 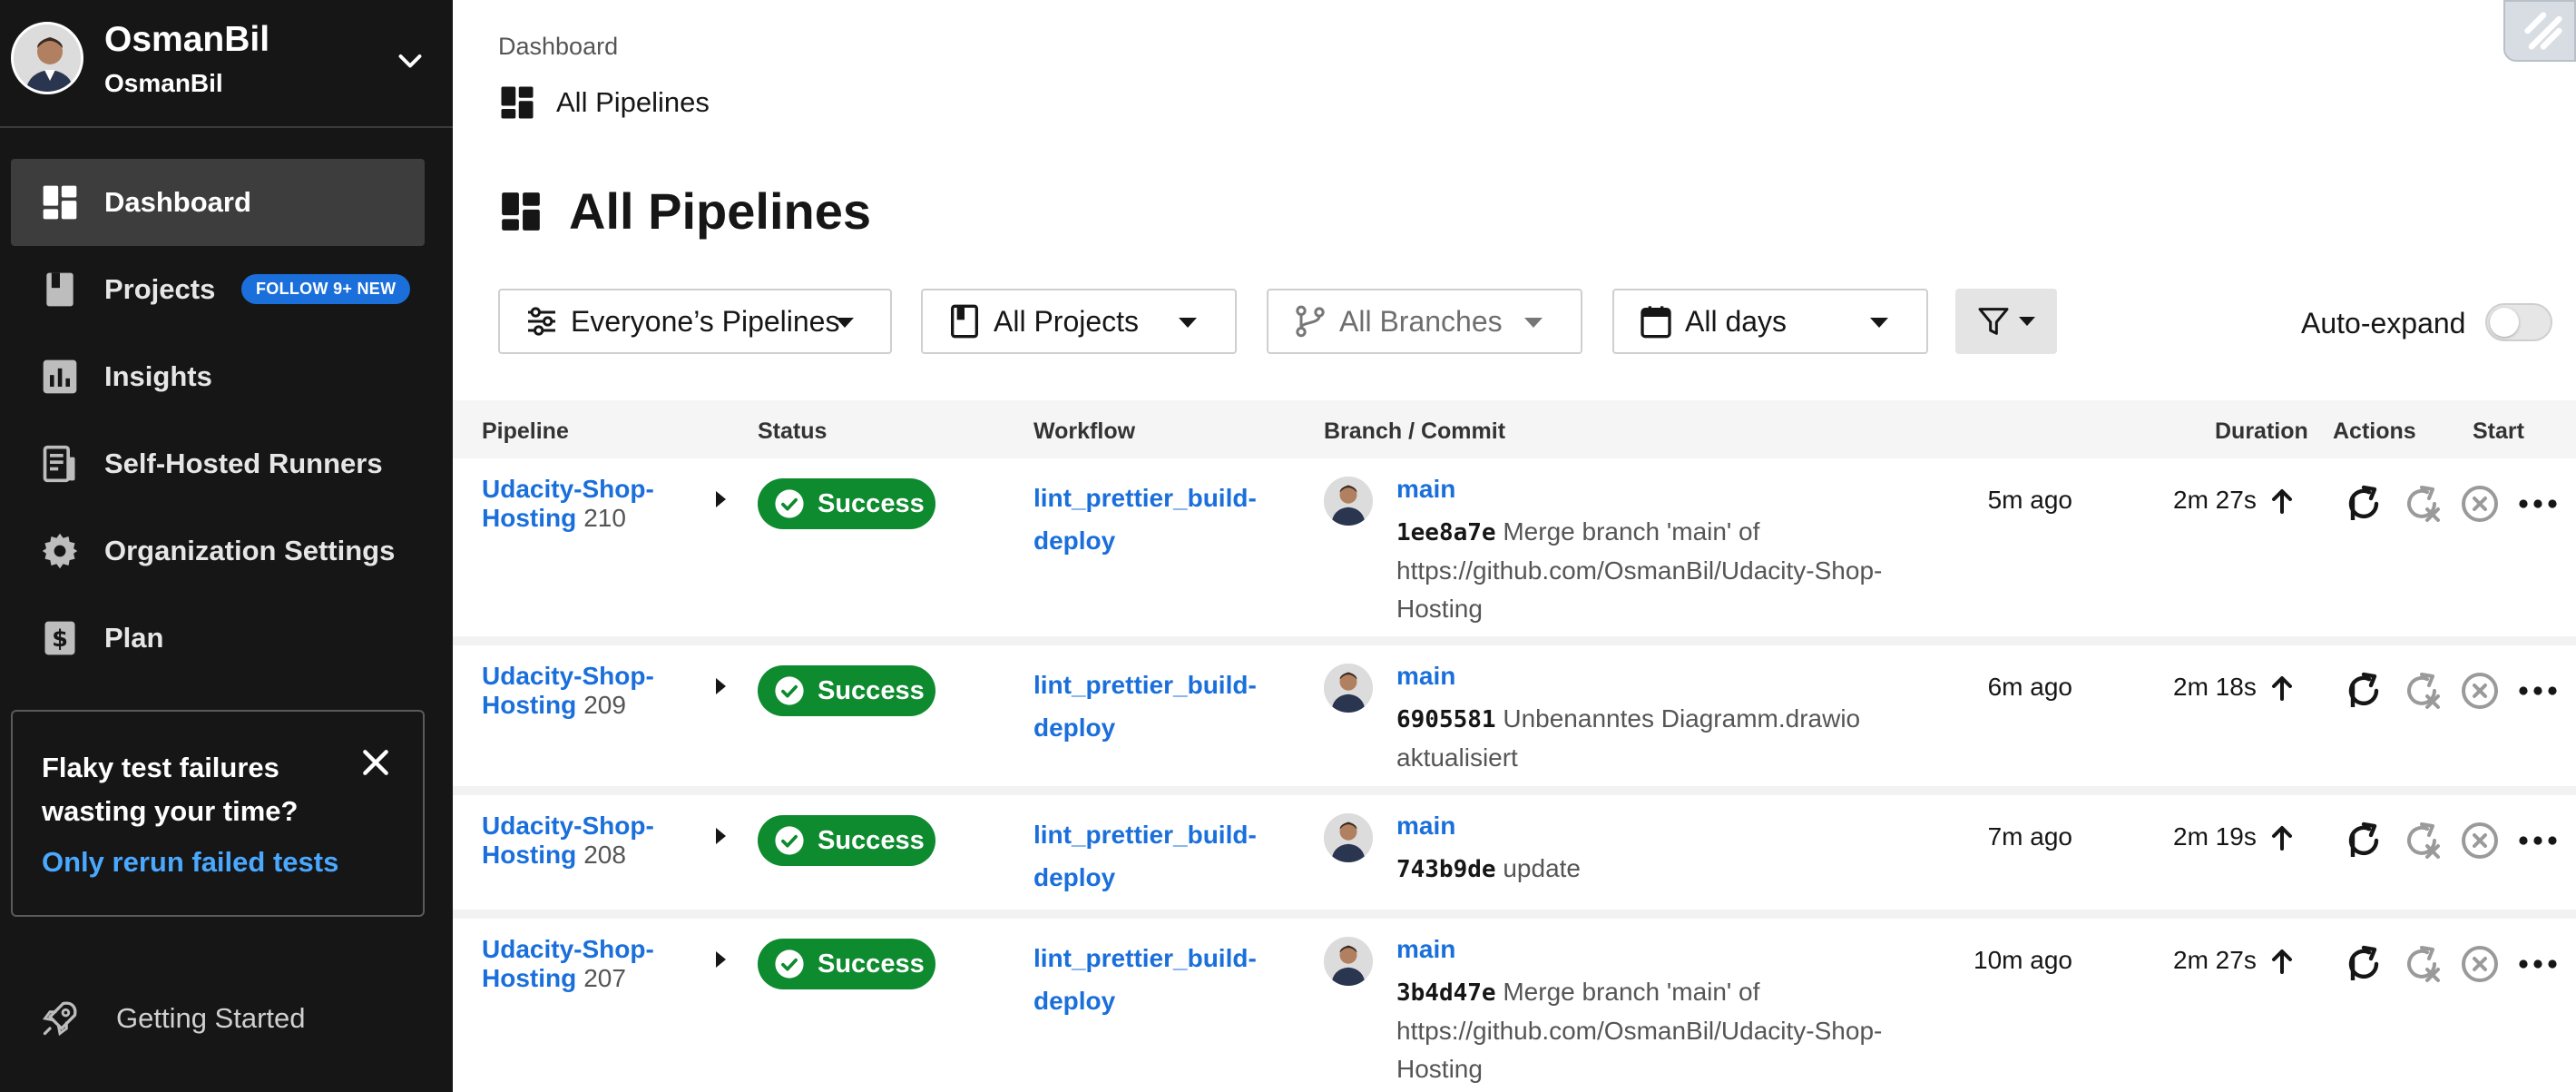 I want to click on days-filter-label: All days, so click(x=1736, y=321).